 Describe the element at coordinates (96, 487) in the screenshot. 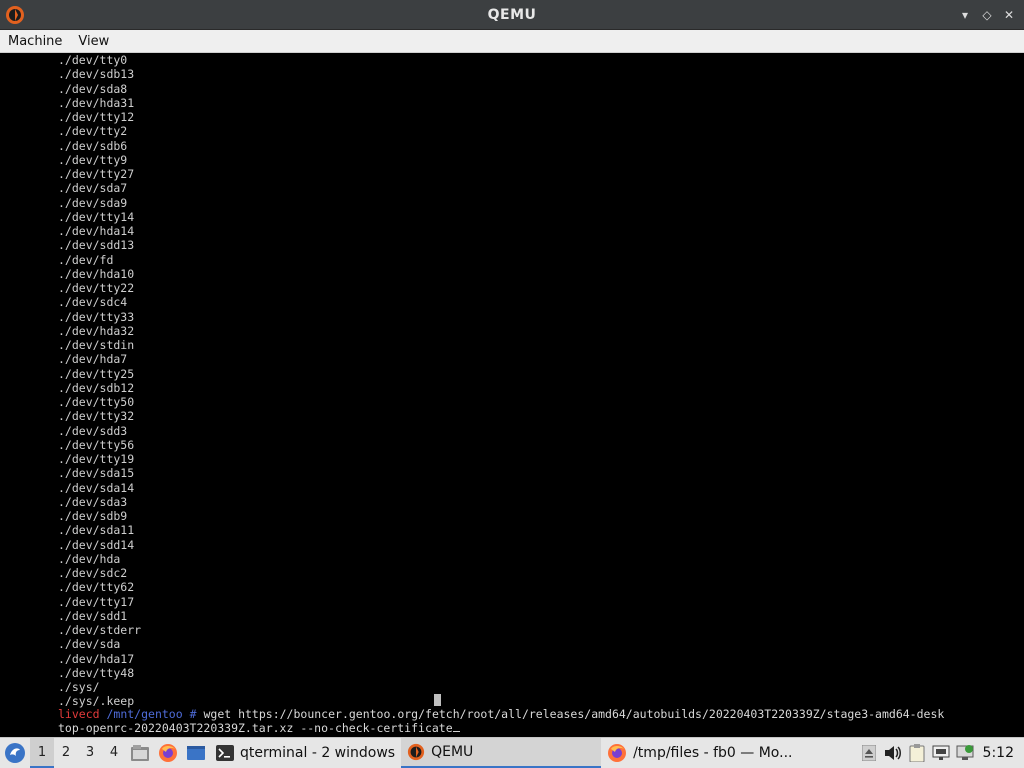

I see `terminal-line: ./dev/sda14` at that location.